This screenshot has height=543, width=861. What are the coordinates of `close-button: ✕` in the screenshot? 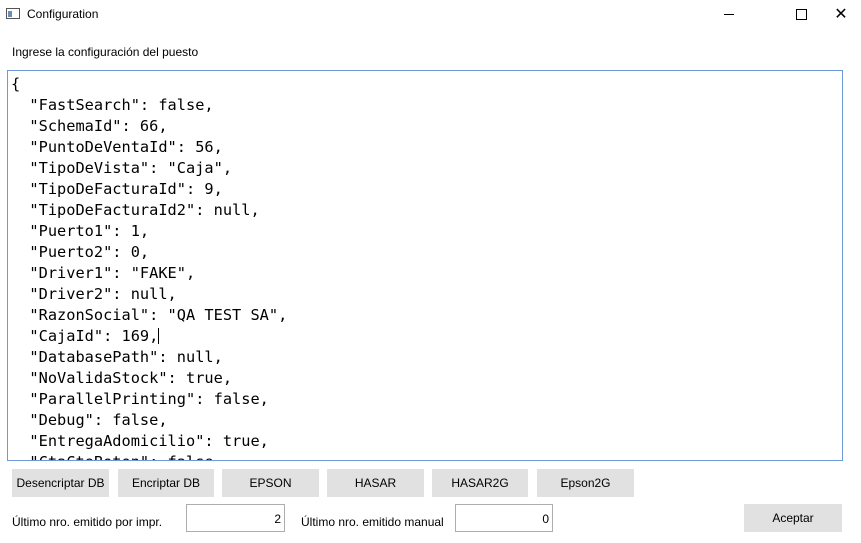 It's located at (841, 14).